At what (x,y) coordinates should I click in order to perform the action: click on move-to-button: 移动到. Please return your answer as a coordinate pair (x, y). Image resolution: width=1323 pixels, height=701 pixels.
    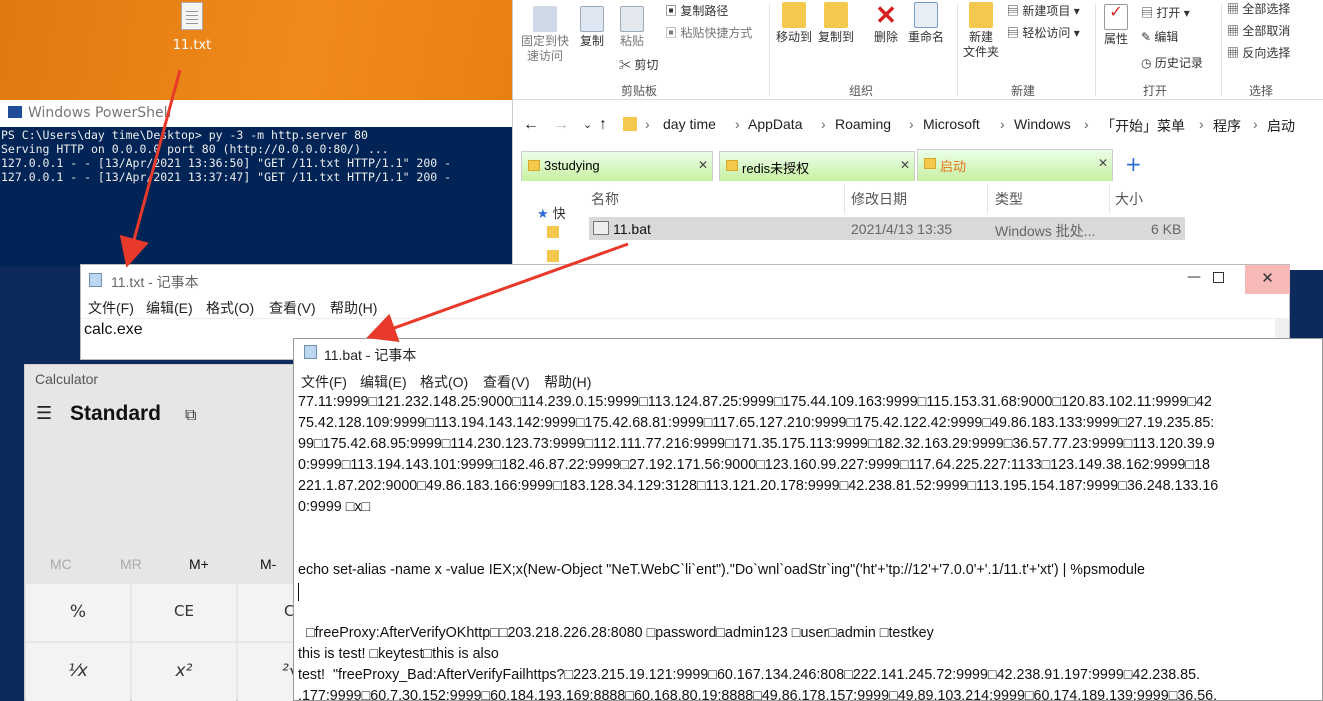
    Looking at the image, I should click on (794, 23).